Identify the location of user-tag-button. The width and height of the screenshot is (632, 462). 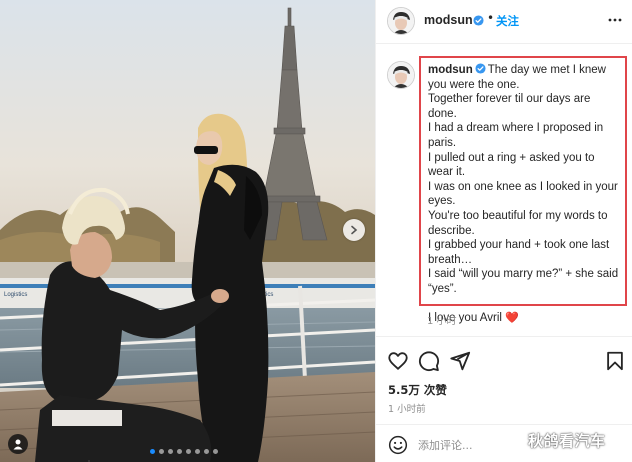
(18, 444).